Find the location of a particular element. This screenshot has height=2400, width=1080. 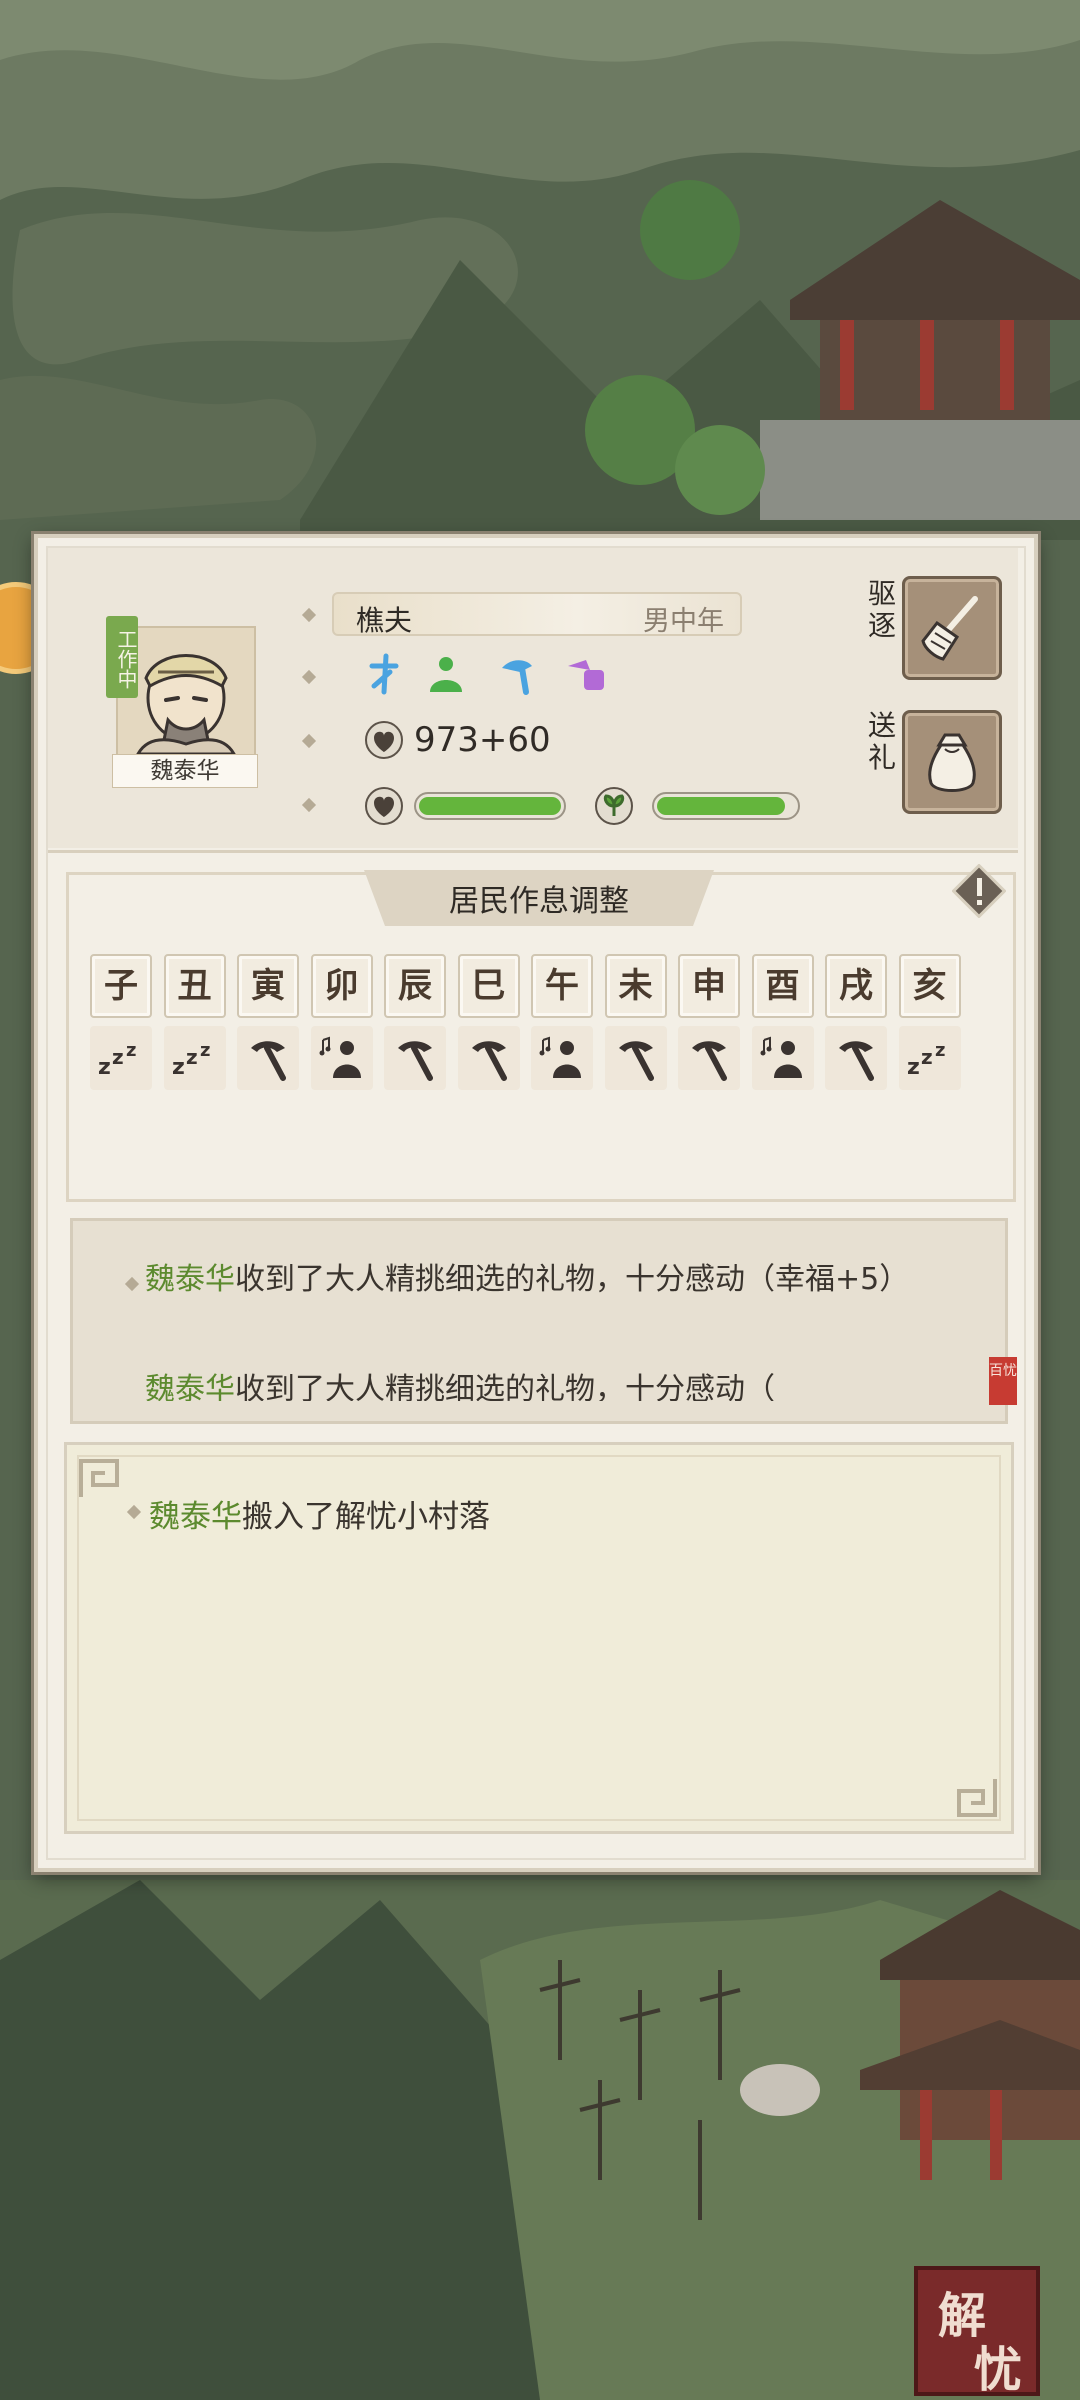

hour-cell: 未 is located at coordinates (635, 986).